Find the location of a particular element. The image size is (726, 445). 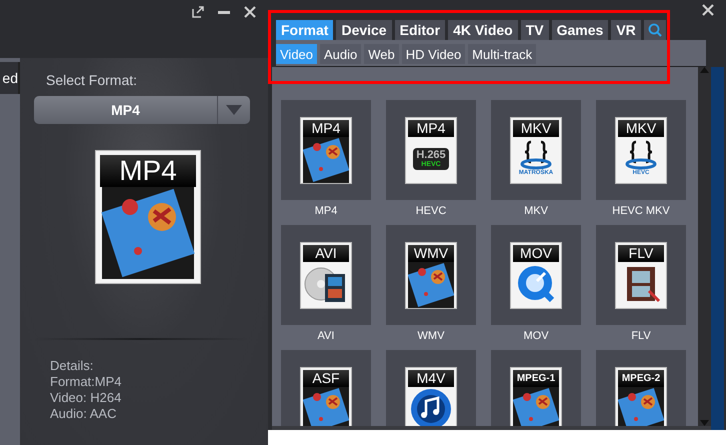

details-text: Audio: AAC is located at coordinates (84, 414).